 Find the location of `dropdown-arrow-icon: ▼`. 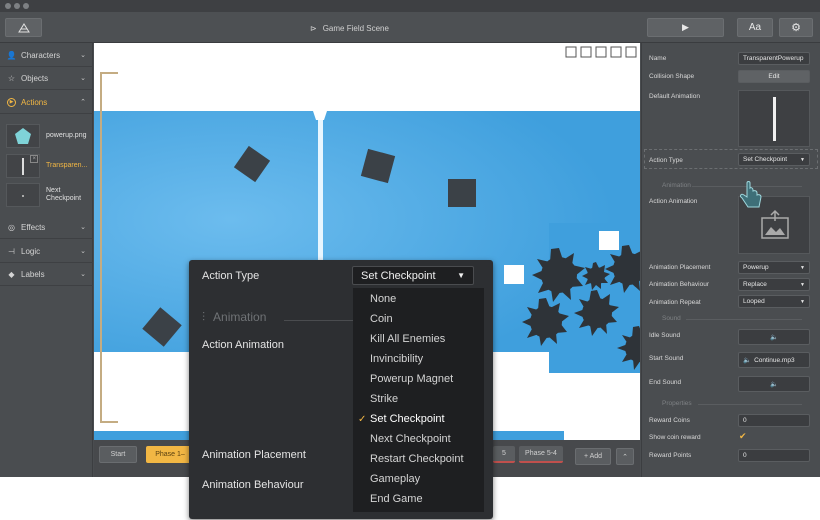

dropdown-arrow-icon: ▼ is located at coordinates (802, 267).